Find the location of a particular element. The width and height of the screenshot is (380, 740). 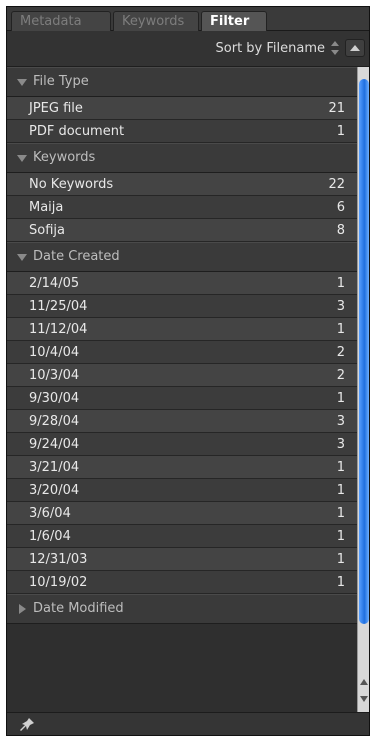

vertical-scrollbar is located at coordinates (363, 389).